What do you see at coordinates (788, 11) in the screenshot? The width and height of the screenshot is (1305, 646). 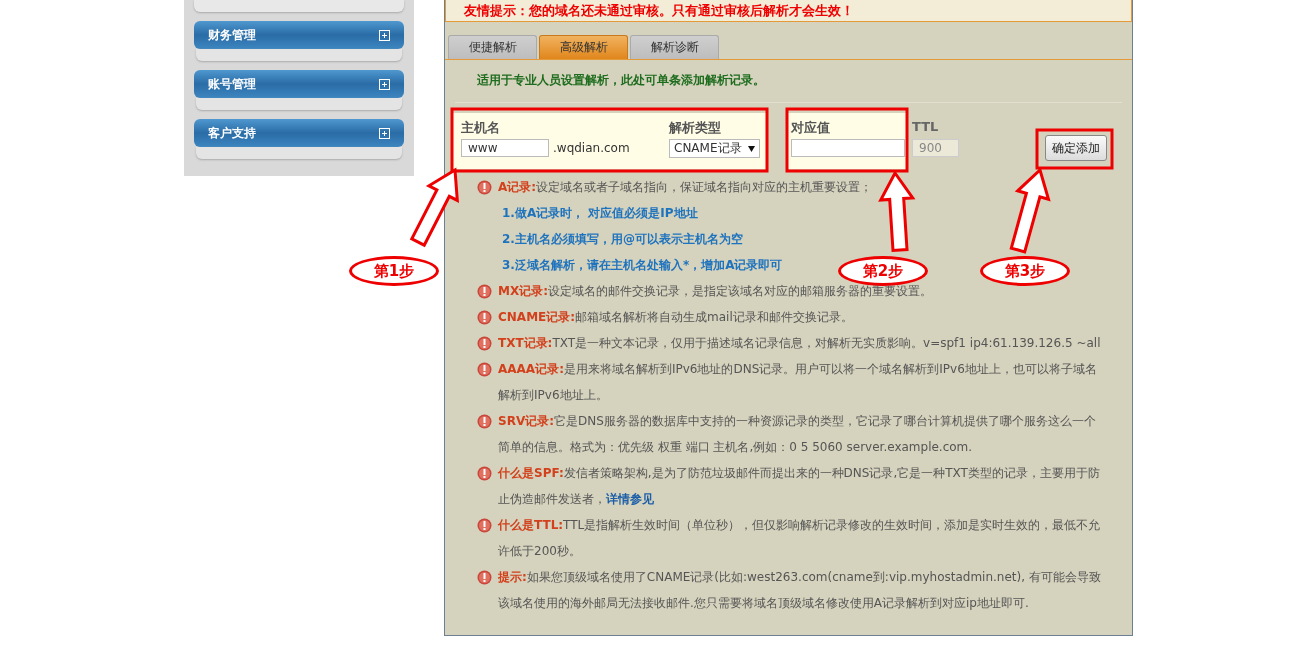 I see `notice-text: 友情提示：您的域名还未通过审核。只有通过审核后解析才会生效！` at bounding box center [788, 11].